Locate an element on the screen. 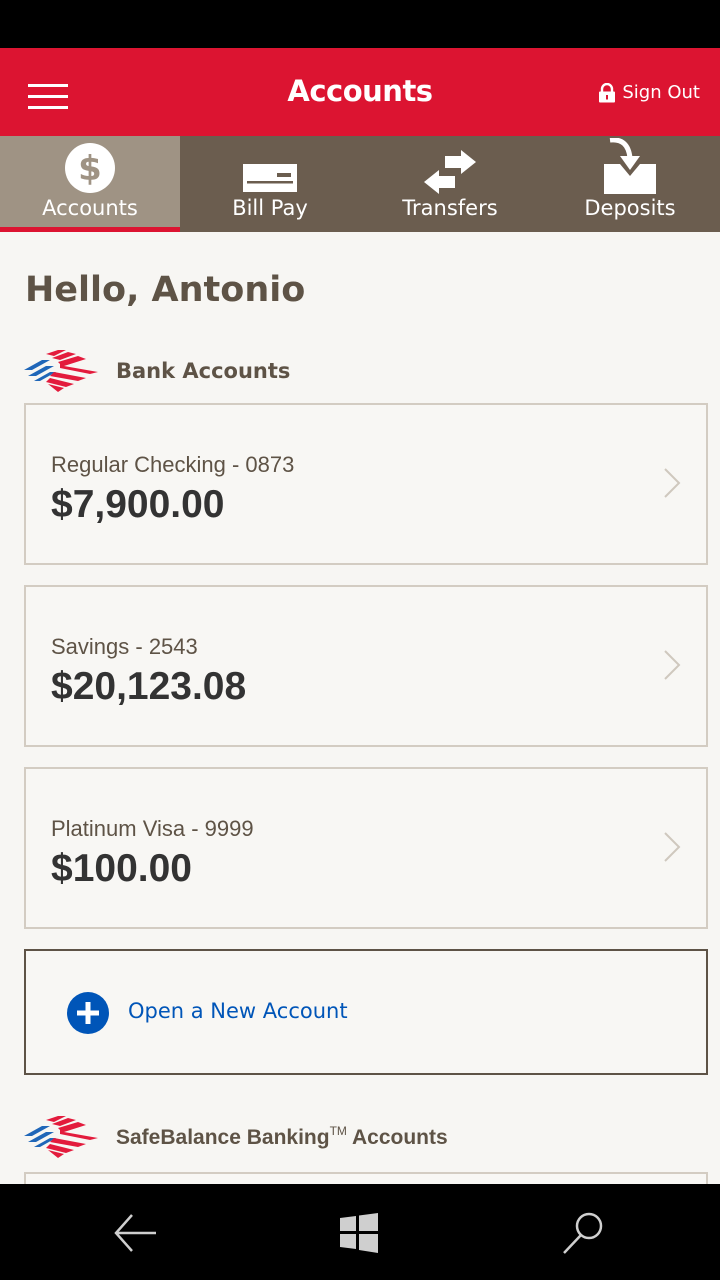 The image size is (720, 1280). account-name: Regular Checking - 0873 is located at coordinates (173, 464).